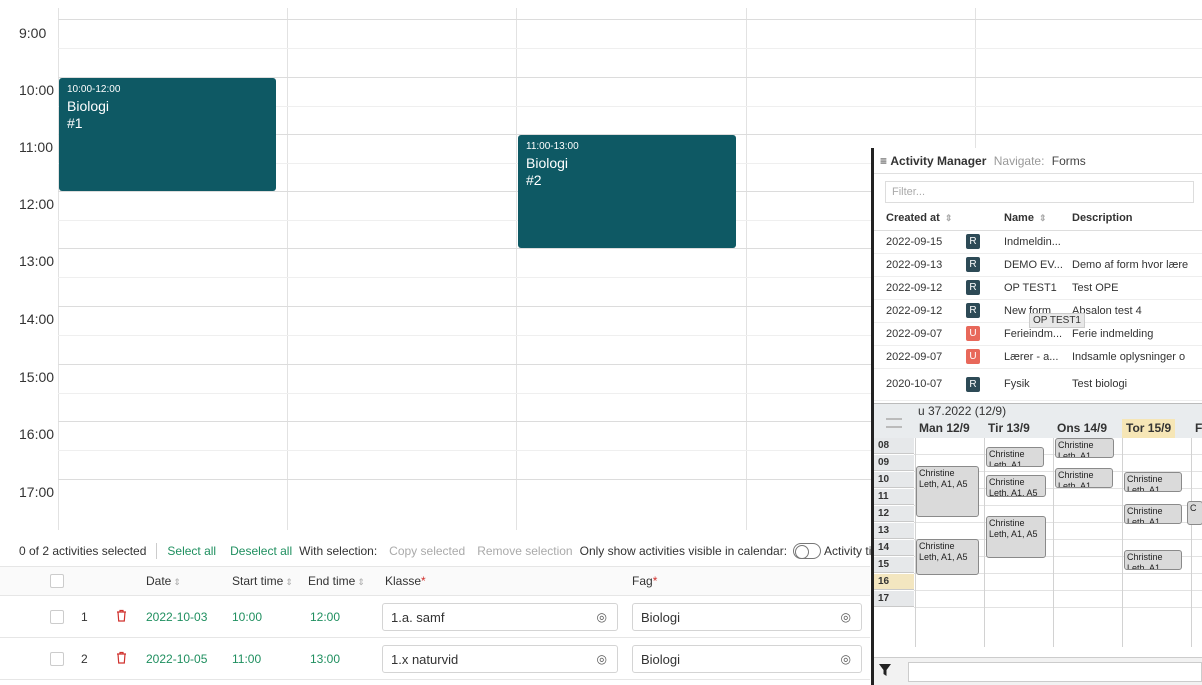  Describe the element at coordinates (1055, 672) in the screenshot. I see `footer-filter-input` at that location.